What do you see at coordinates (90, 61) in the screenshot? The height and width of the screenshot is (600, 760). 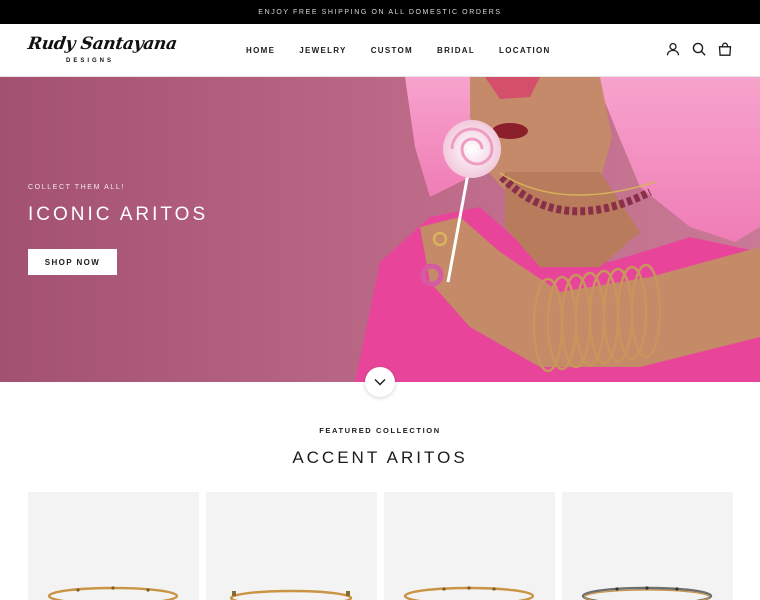 I see `logo-sub: DESIGNS` at bounding box center [90, 61].